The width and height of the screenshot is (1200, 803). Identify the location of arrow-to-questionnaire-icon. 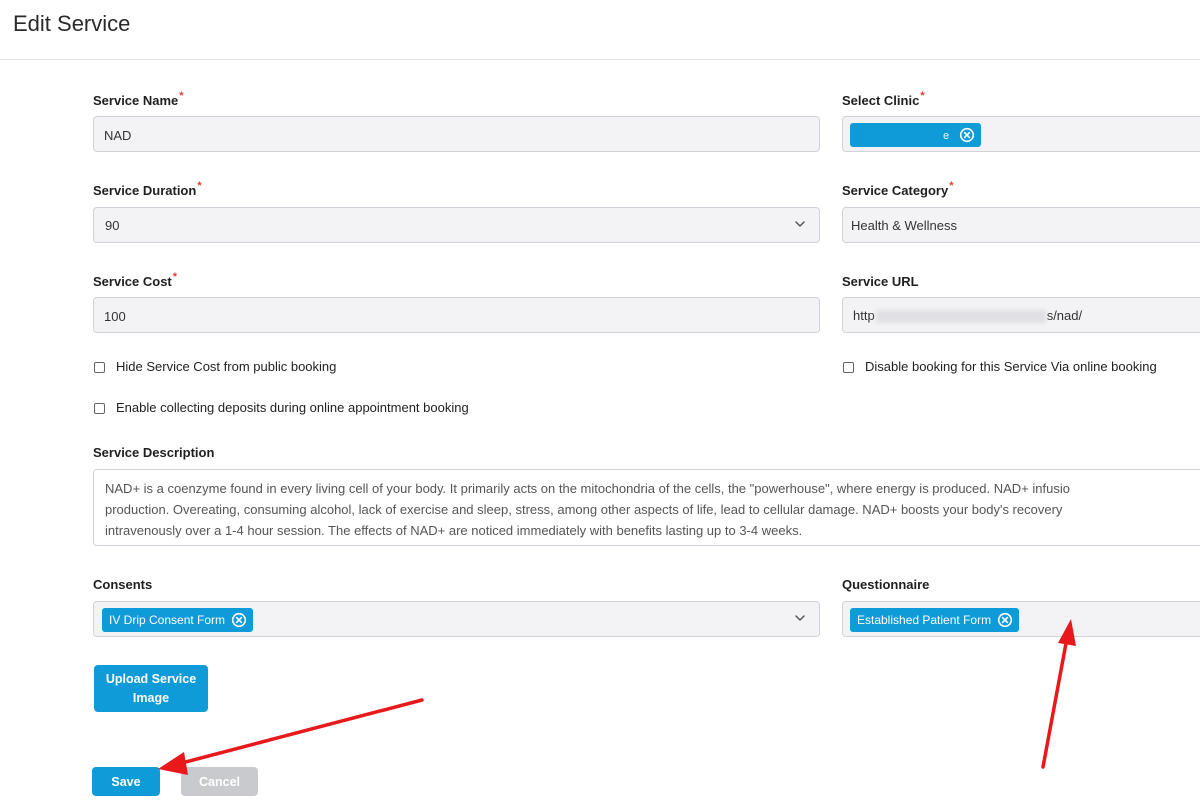
(1058, 694).